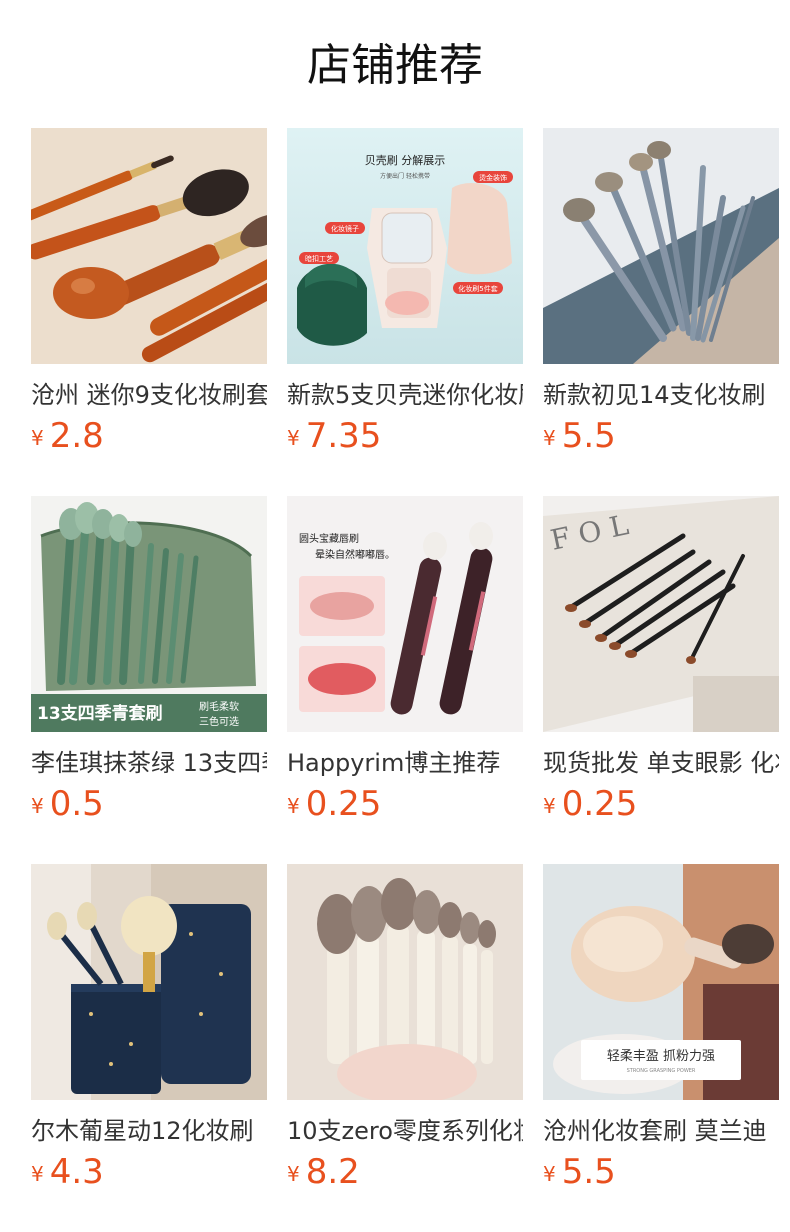  I want to click on image-headline: 圆头宝藏唇刷, so click(329, 538).